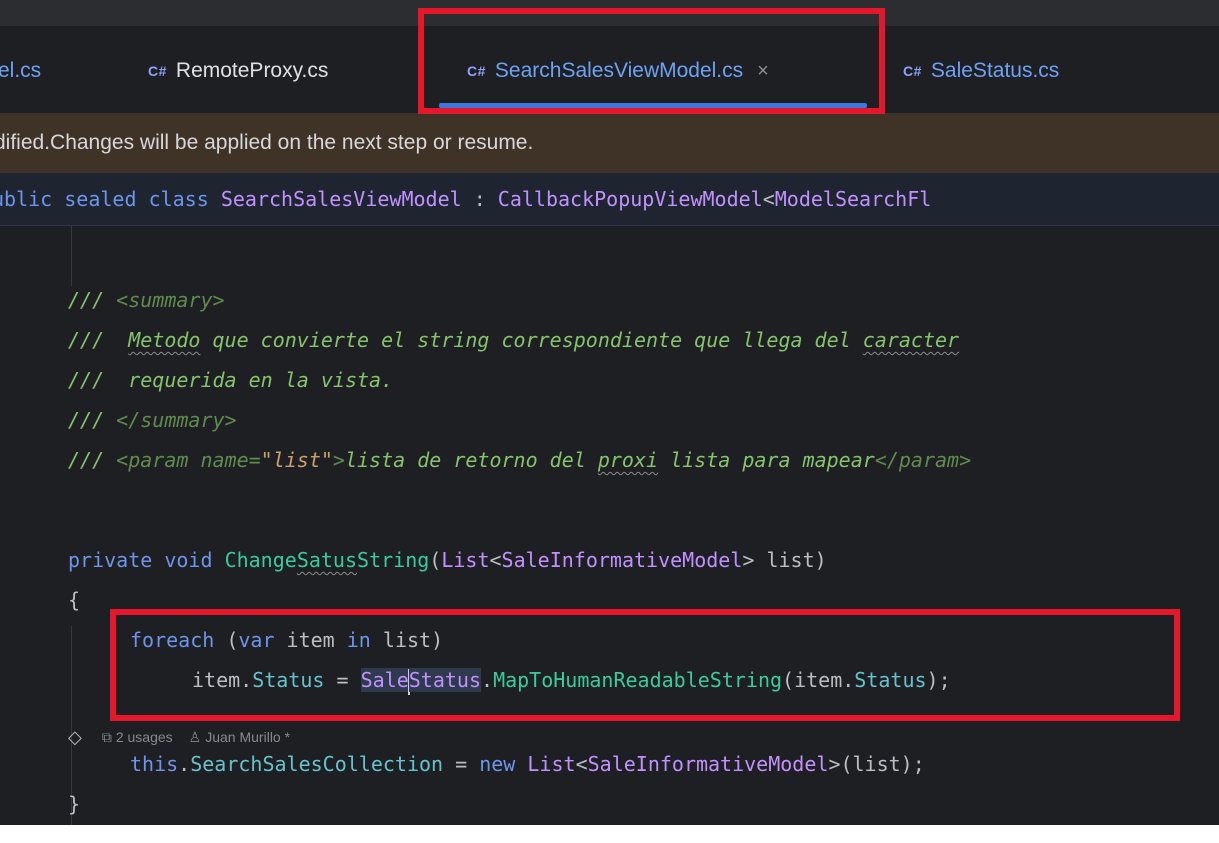 The width and height of the screenshot is (1219, 843). What do you see at coordinates (287, 640) in the screenshot?
I see `code-line-foreach: foreach (var item in list)` at bounding box center [287, 640].